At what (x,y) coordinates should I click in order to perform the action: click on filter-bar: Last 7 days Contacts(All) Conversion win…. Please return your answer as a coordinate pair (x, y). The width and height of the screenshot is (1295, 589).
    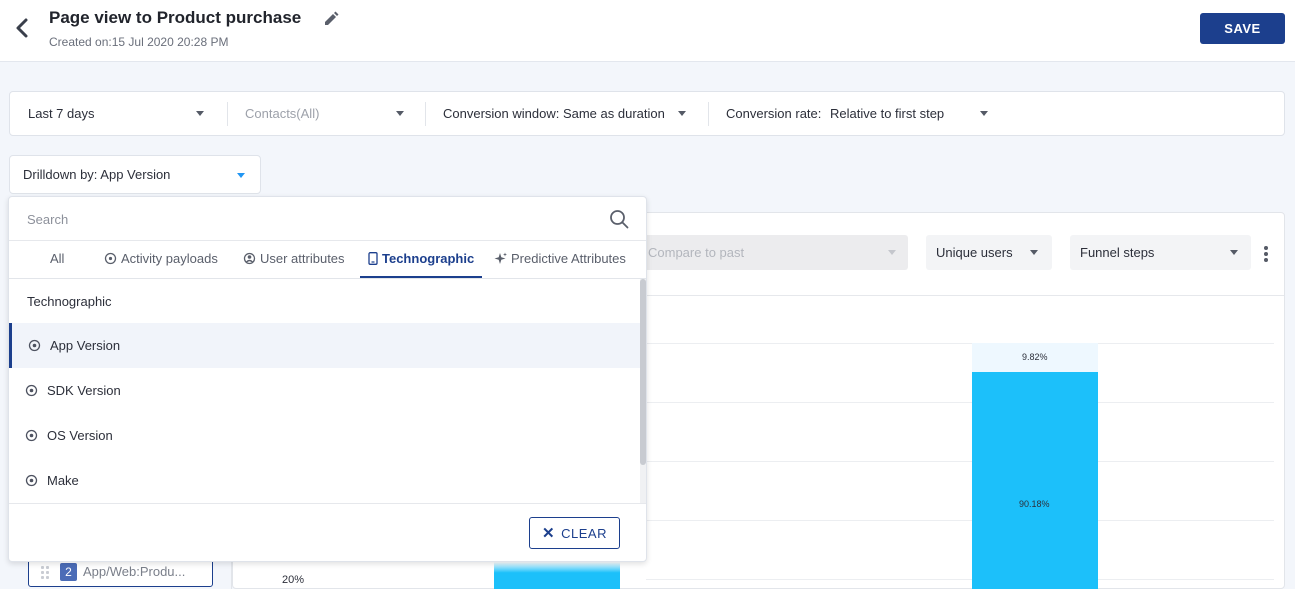
    Looking at the image, I should click on (647, 113).